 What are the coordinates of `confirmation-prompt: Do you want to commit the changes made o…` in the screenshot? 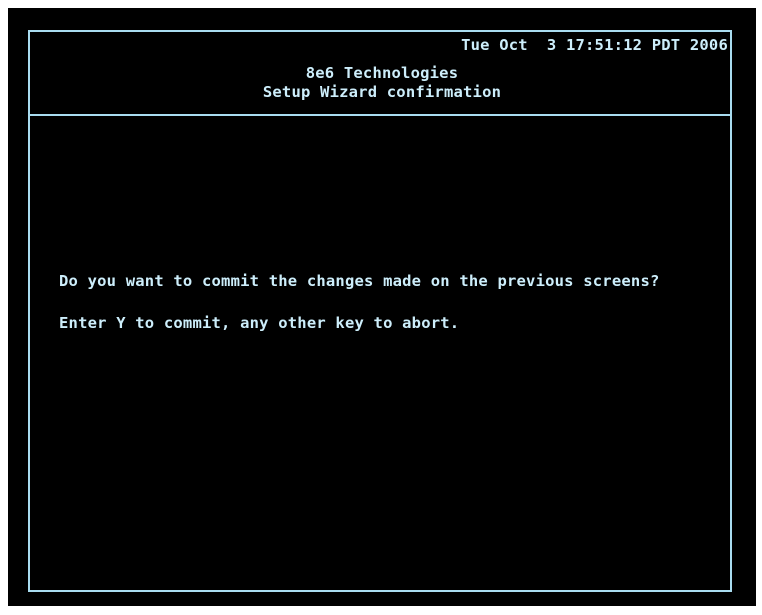 It's located at (359, 281).